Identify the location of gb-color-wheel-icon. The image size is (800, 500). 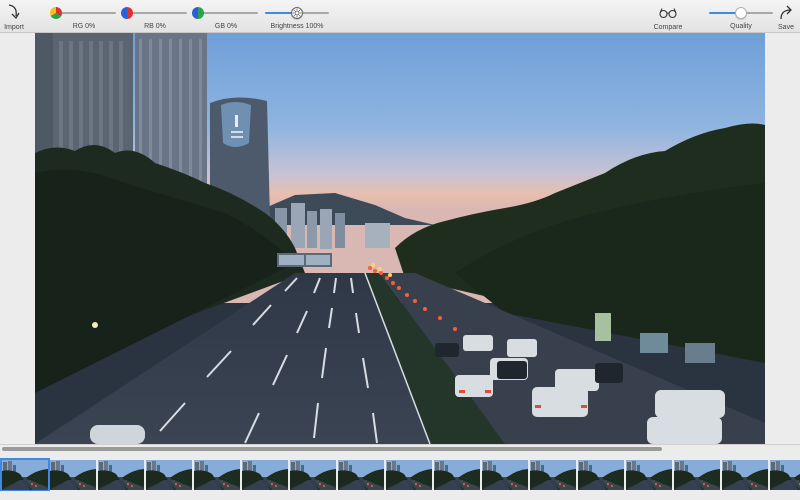
(198, 13).